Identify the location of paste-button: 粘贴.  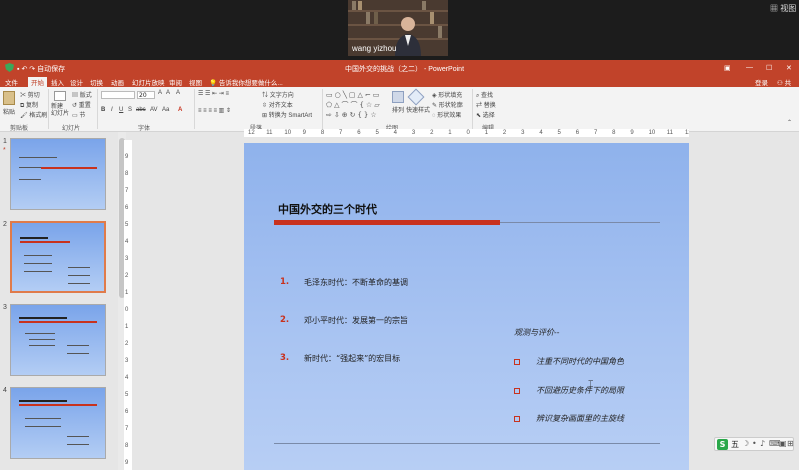
(9, 111).